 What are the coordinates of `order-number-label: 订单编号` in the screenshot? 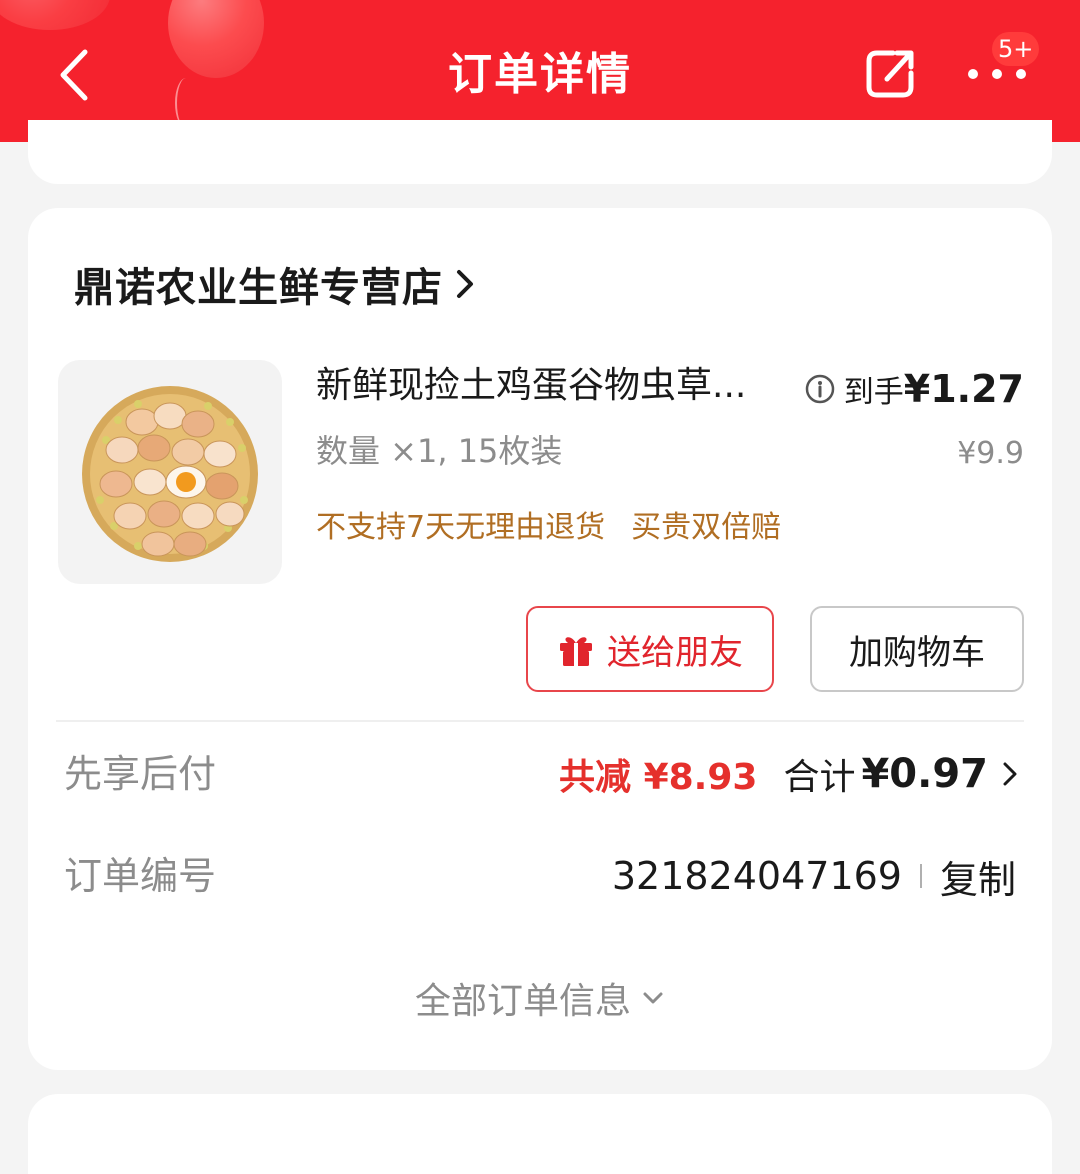 It's located at (140, 876).